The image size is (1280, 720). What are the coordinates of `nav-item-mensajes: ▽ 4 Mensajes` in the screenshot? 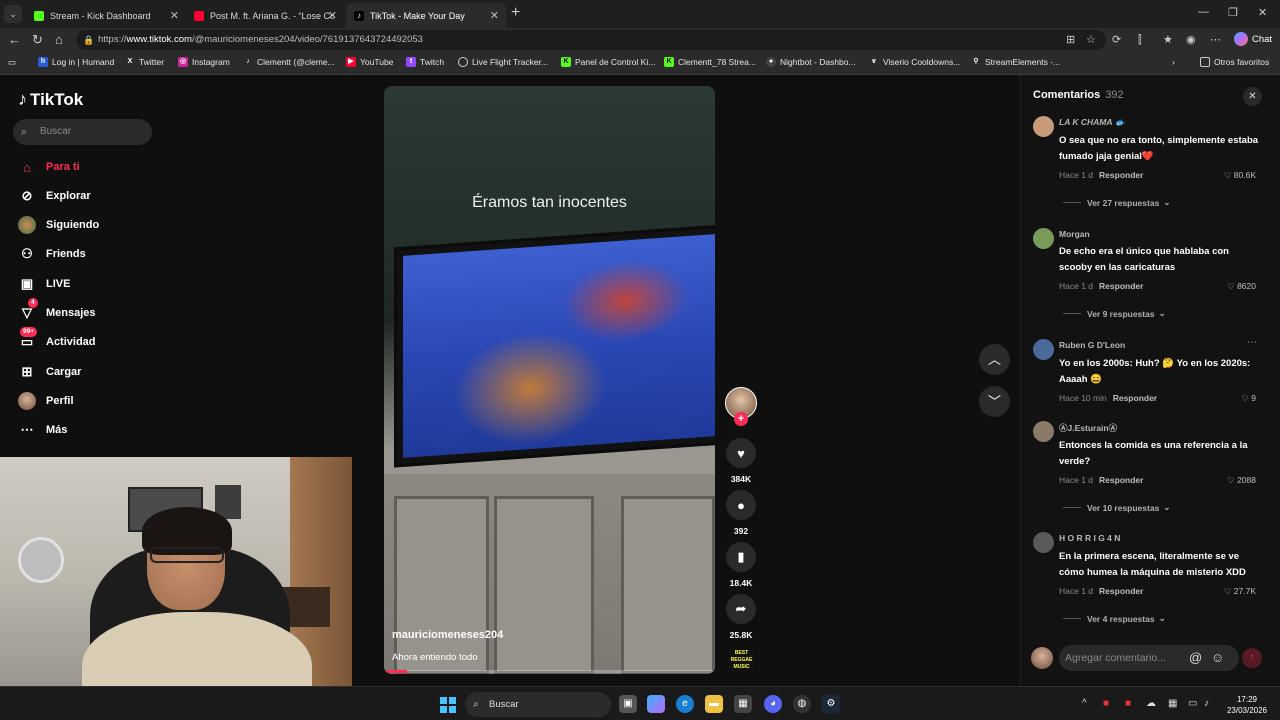 It's located at (57, 311).